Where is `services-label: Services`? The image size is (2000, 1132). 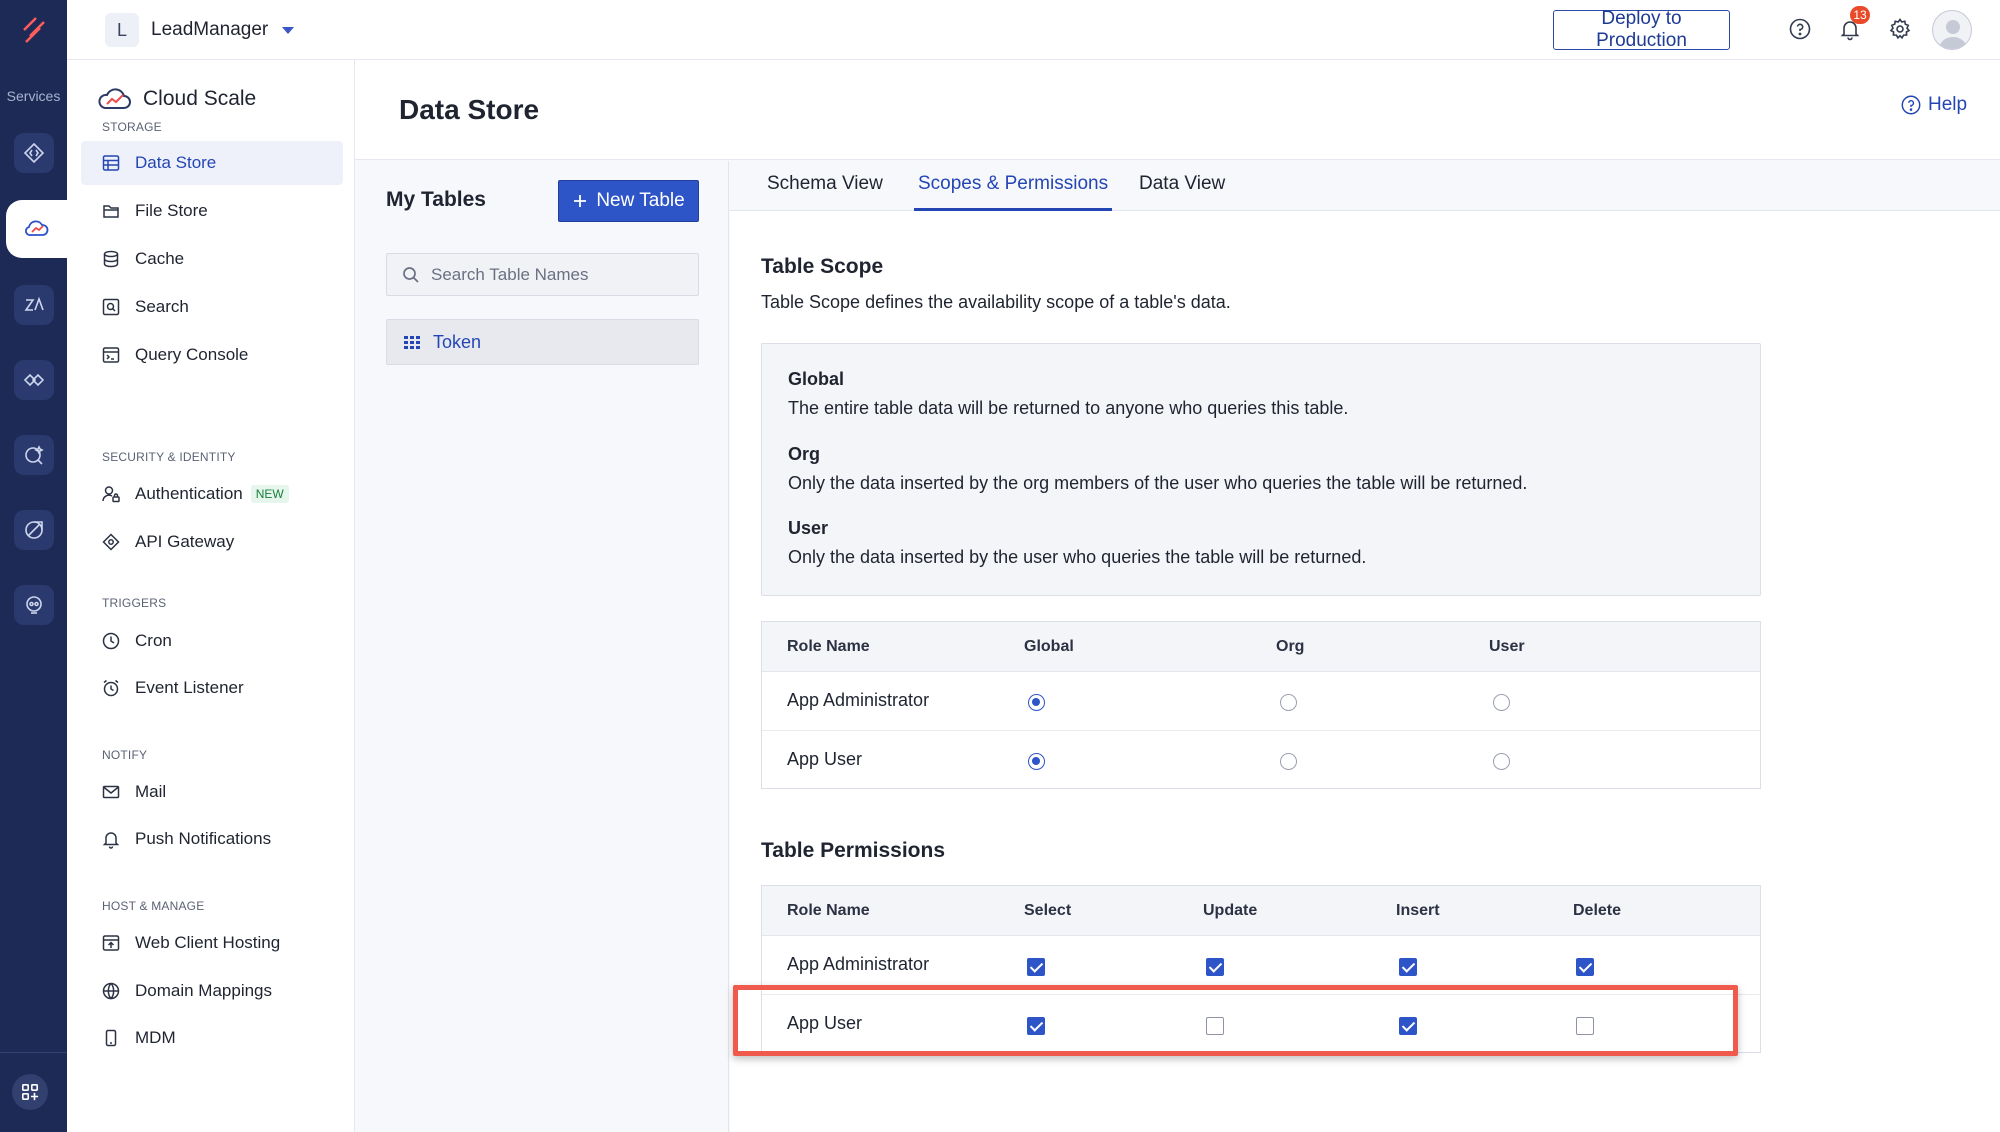 services-label: Services is located at coordinates (33, 96).